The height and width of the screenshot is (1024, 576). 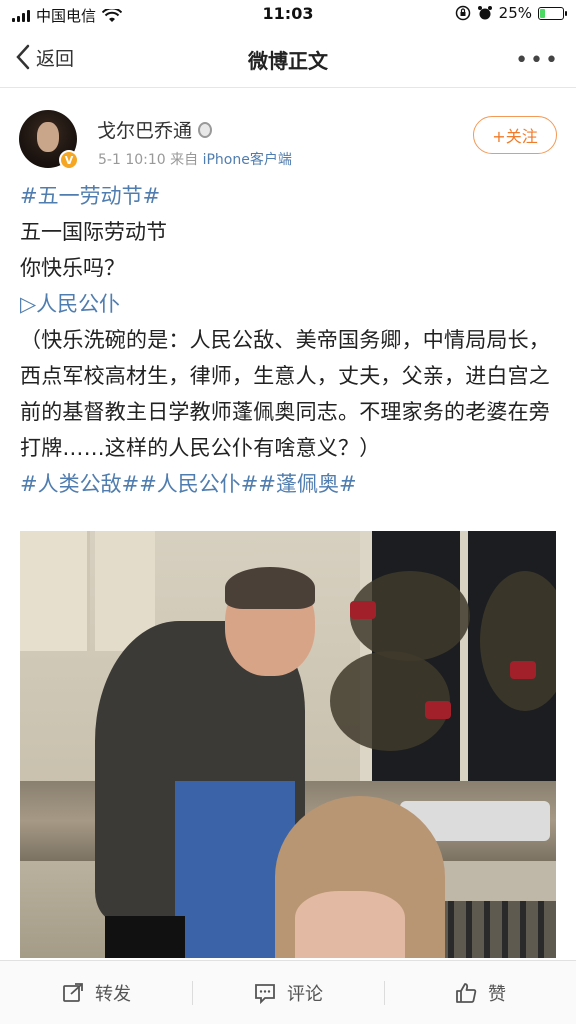 What do you see at coordinates (132, 160) in the screenshot?
I see `post-time: 5-1 10:10` at bounding box center [132, 160].